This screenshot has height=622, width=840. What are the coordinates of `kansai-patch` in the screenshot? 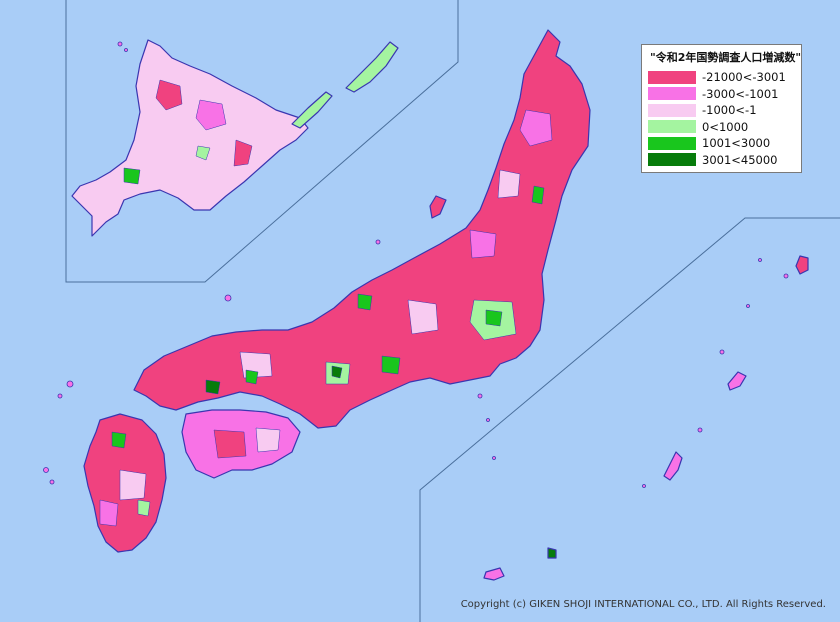 It's located at (337, 372).